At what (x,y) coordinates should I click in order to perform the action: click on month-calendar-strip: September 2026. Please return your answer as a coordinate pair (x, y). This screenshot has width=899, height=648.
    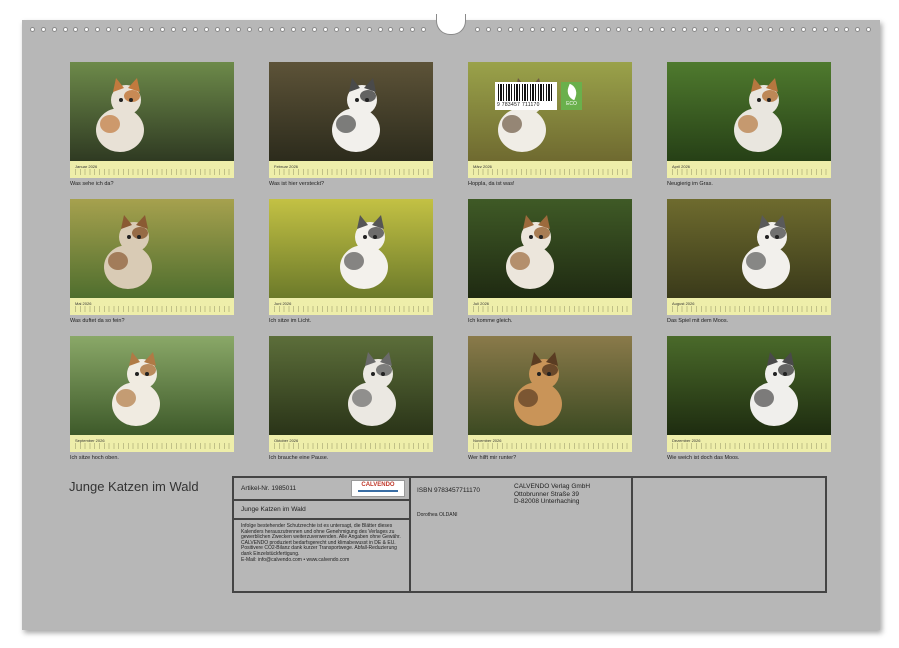
    Looking at the image, I should click on (152, 443).